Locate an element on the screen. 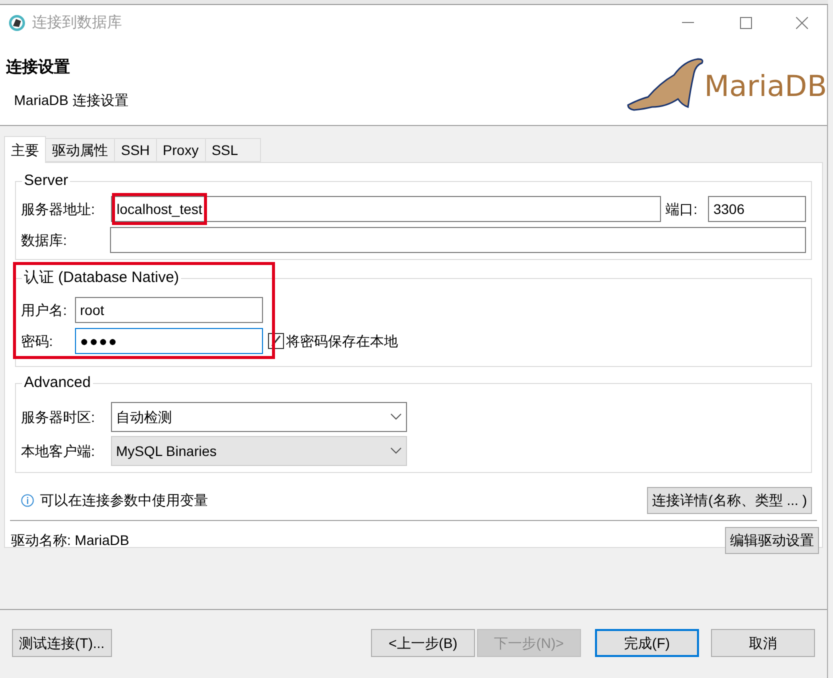 The height and width of the screenshot is (678, 833). field-label: 服务器地址: is located at coordinates (58, 209).